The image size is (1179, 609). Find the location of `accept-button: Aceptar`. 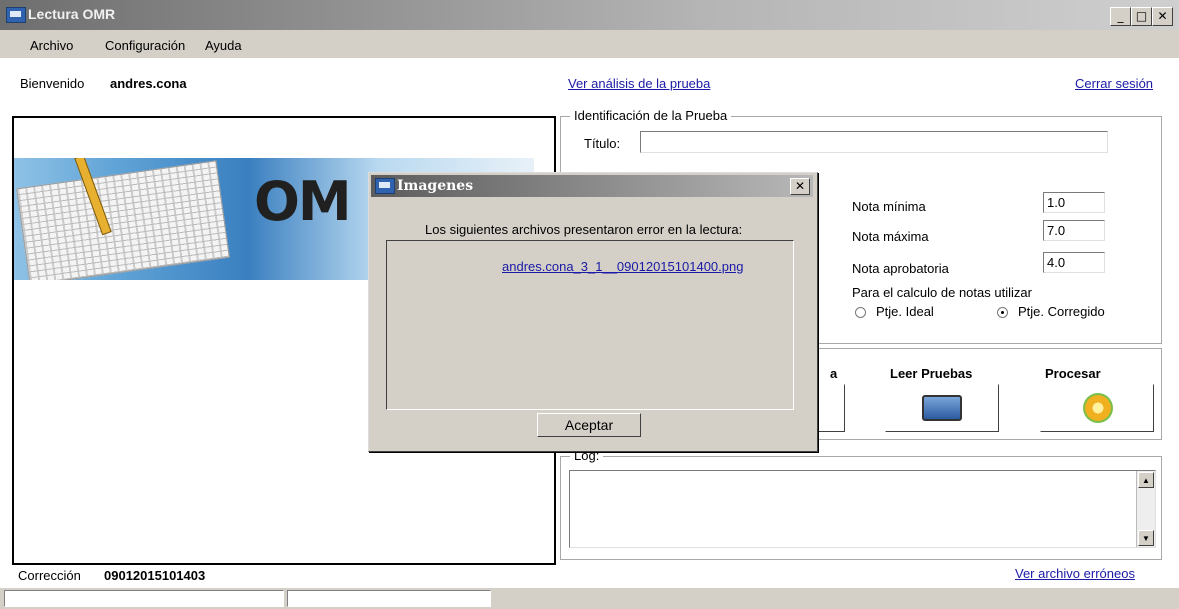

accept-button: Aceptar is located at coordinates (589, 425).